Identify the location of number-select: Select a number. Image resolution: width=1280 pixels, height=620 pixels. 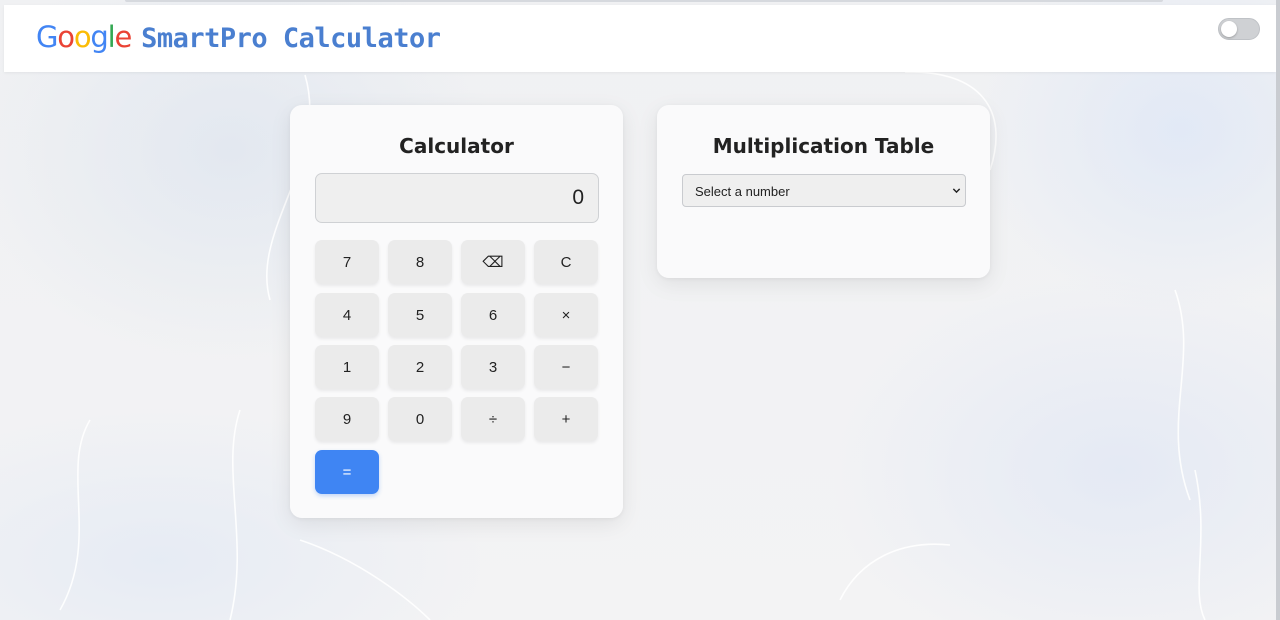
(824, 190).